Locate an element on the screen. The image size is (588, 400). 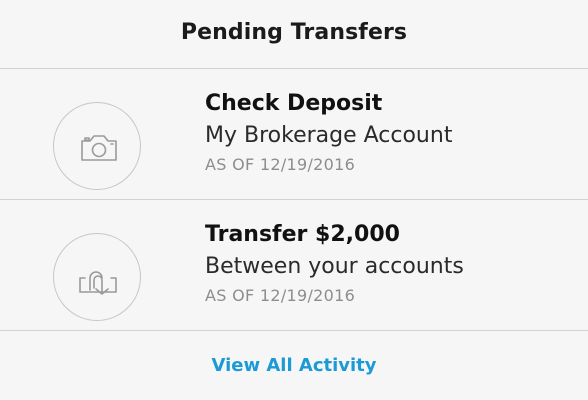
view-all-activity-link: View All Activity is located at coordinates (294, 365).